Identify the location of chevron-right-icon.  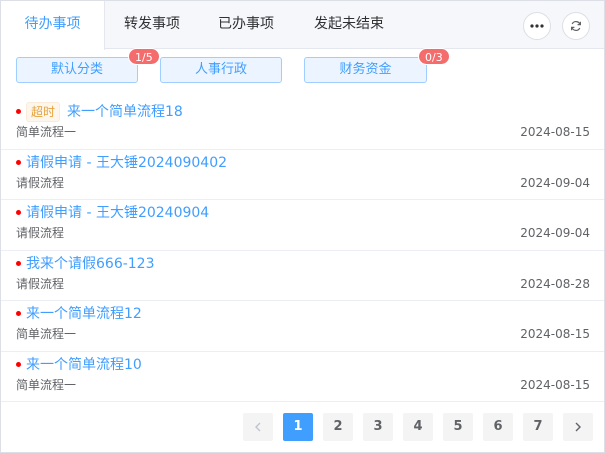
(578, 427).